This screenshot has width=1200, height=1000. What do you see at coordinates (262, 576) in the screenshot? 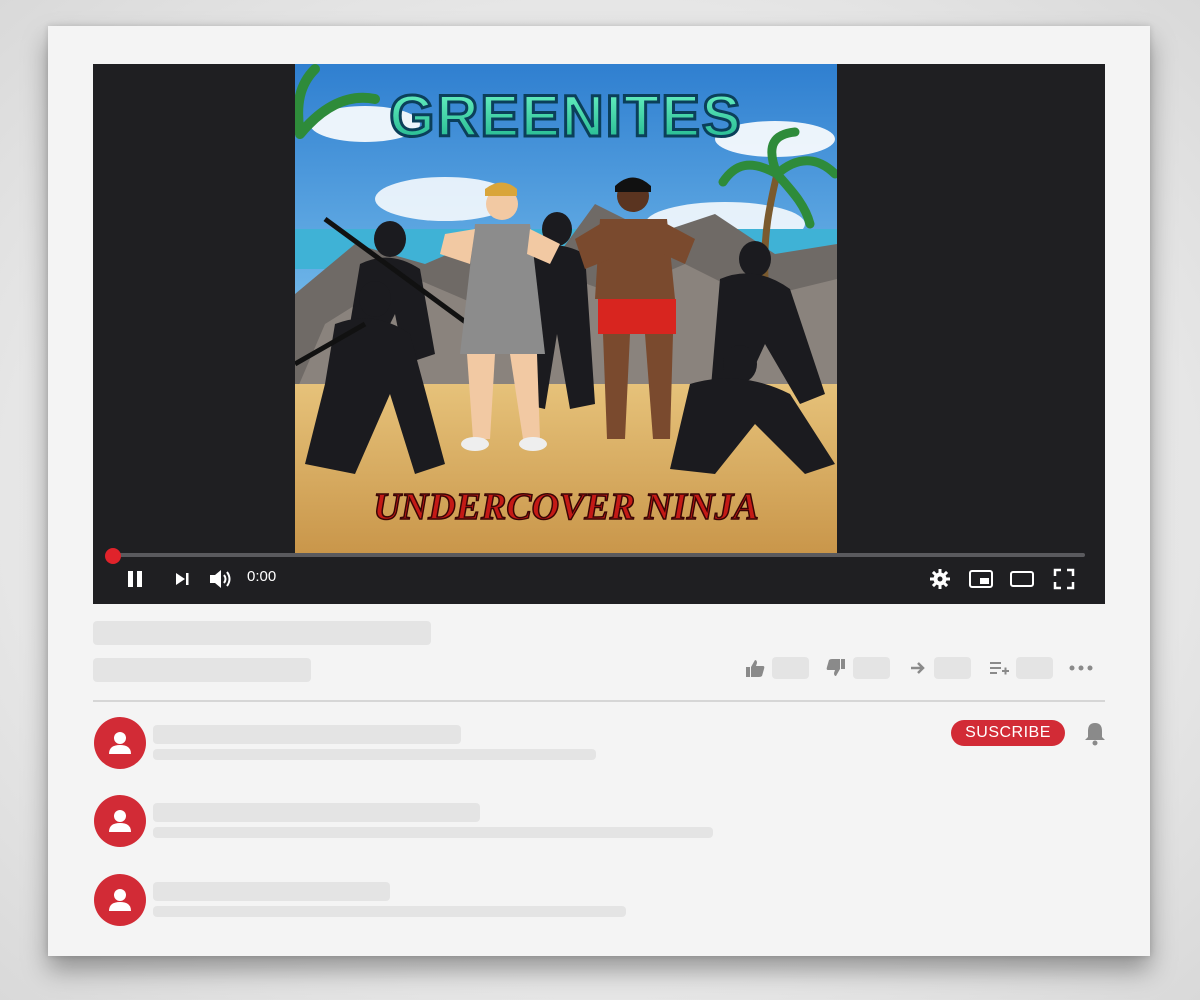
I see `time-display: 0:00` at bounding box center [262, 576].